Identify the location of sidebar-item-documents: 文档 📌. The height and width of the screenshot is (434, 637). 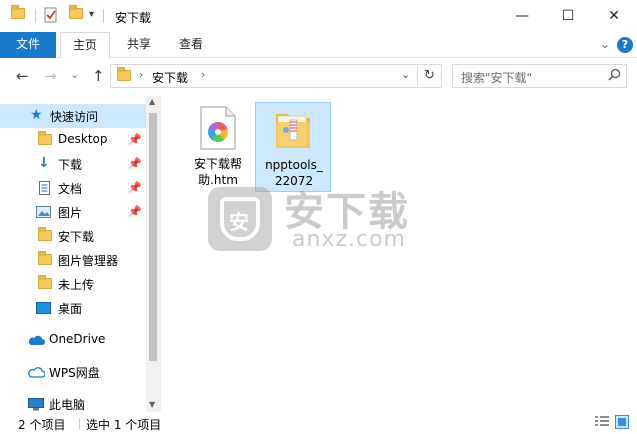
(73, 188).